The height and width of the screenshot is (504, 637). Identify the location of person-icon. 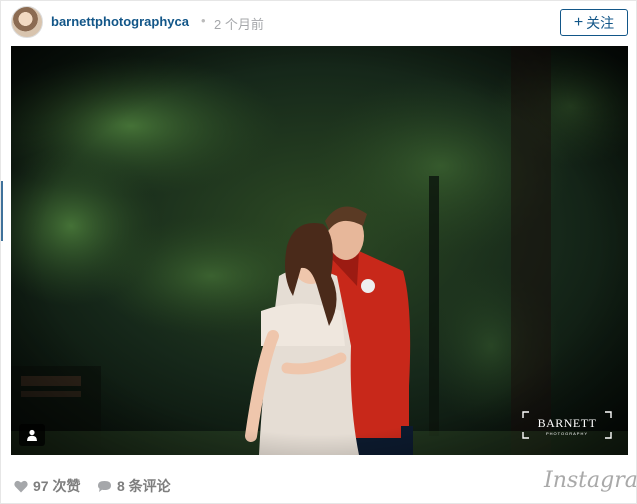
(32, 435).